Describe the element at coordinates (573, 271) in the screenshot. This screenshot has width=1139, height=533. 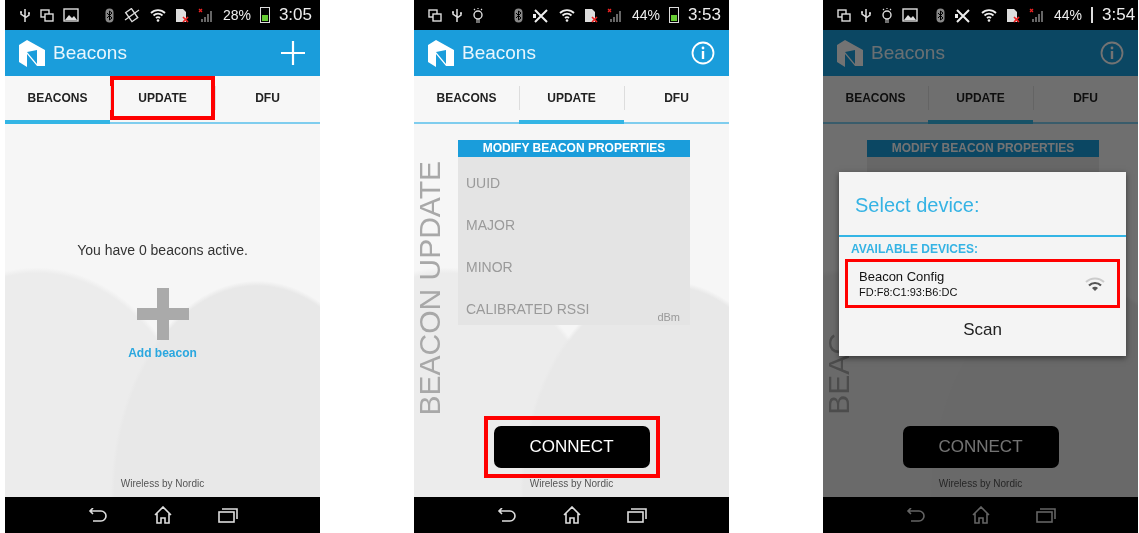
I see `input-field: MINOR` at that location.